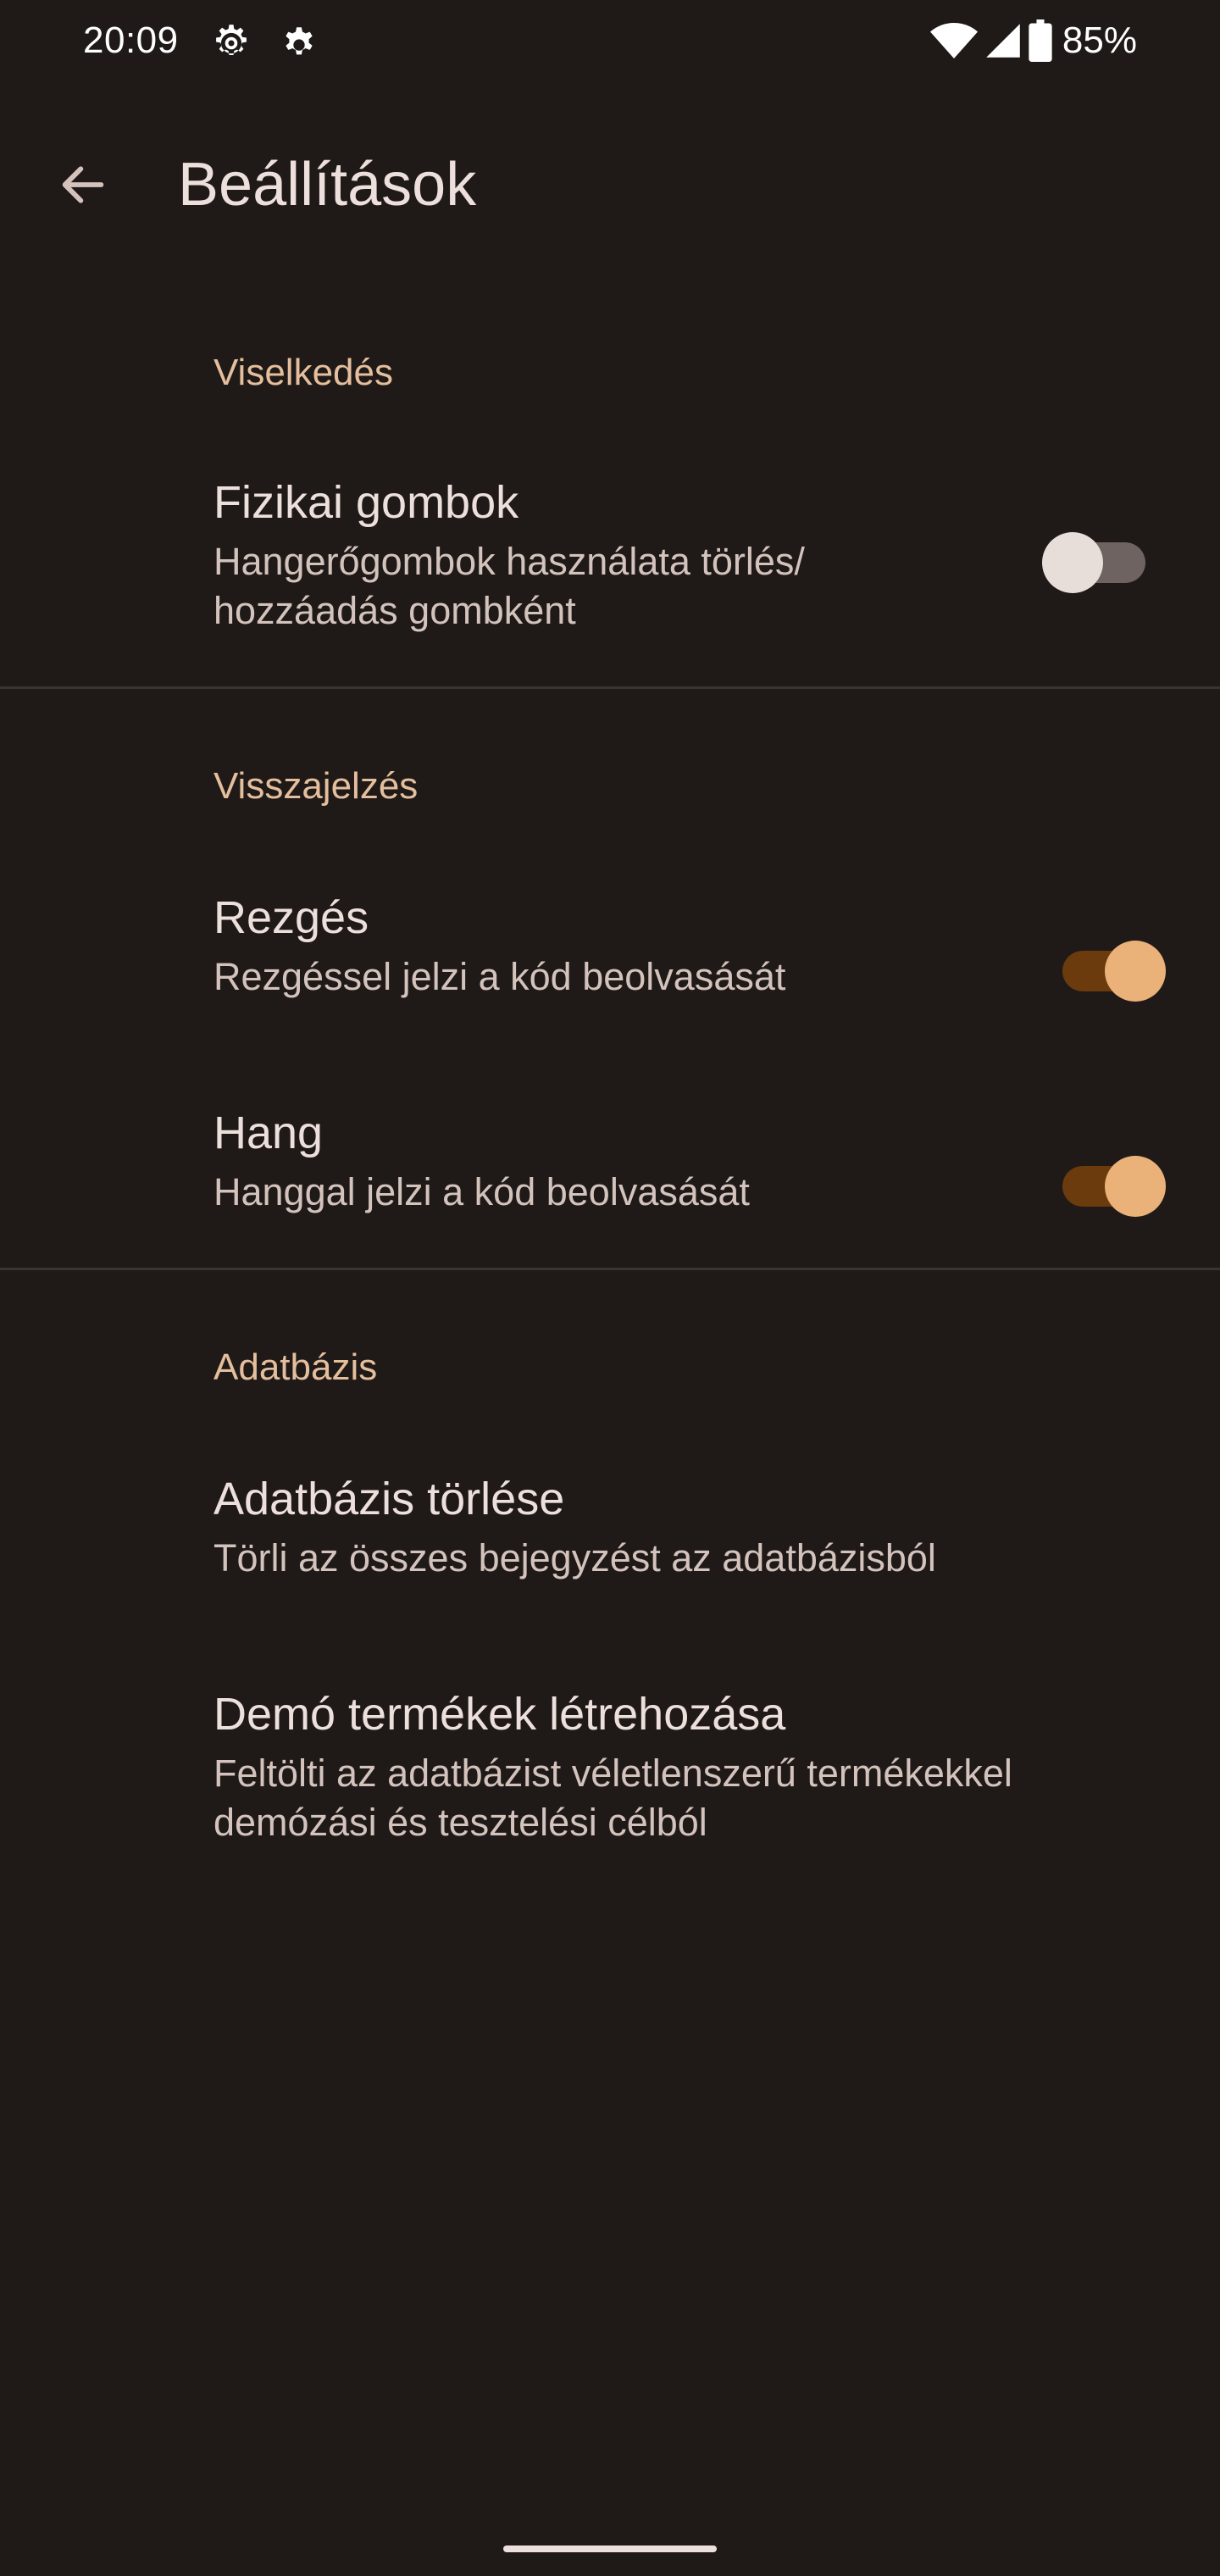 This screenshot has width=1220, height=2576. Describe the element at coordinates (509, 561) in the screenshot. I see `pref-summary-line1: Hangerőgombok használata törlés/` at that location.